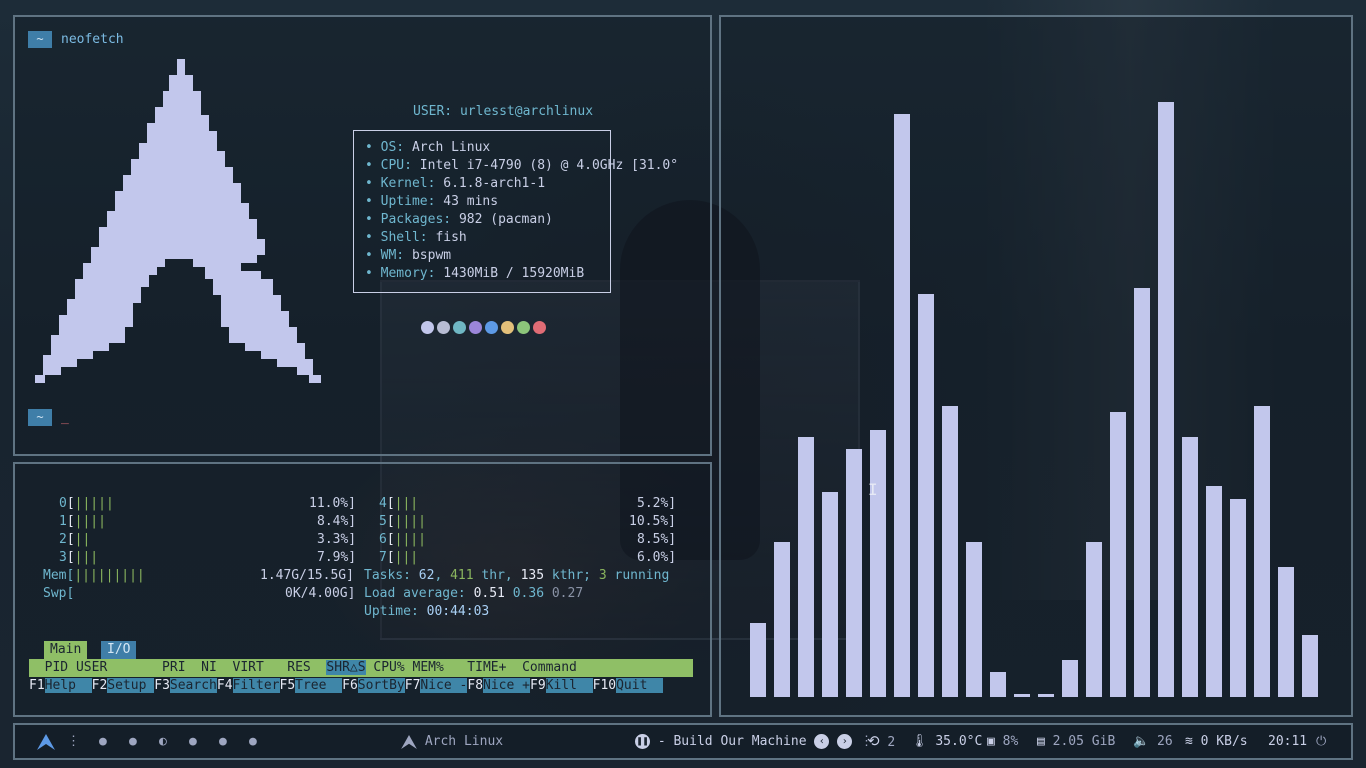 The height and width of the screenshot is (768, 1366). Describe the element at coordinates (94, 575) in the screenshot. I see `mem-meter: Mem[|||||||||` at that location.